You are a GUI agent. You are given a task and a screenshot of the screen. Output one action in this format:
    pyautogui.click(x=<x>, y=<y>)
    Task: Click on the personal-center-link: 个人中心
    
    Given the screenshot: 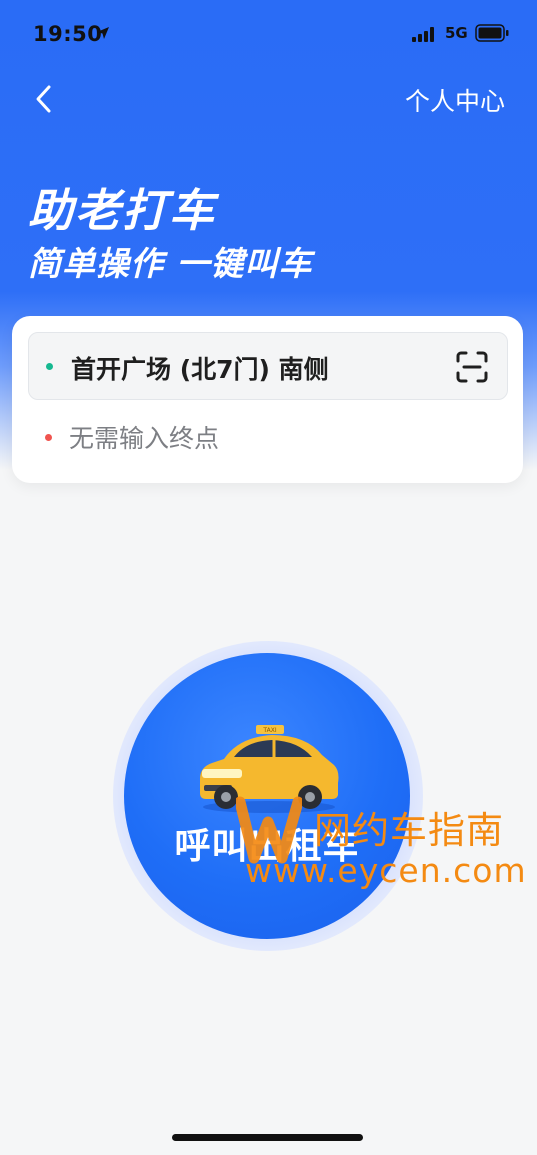 What is the action you would take?
    pyautogui.click(x=455, y=100)
    